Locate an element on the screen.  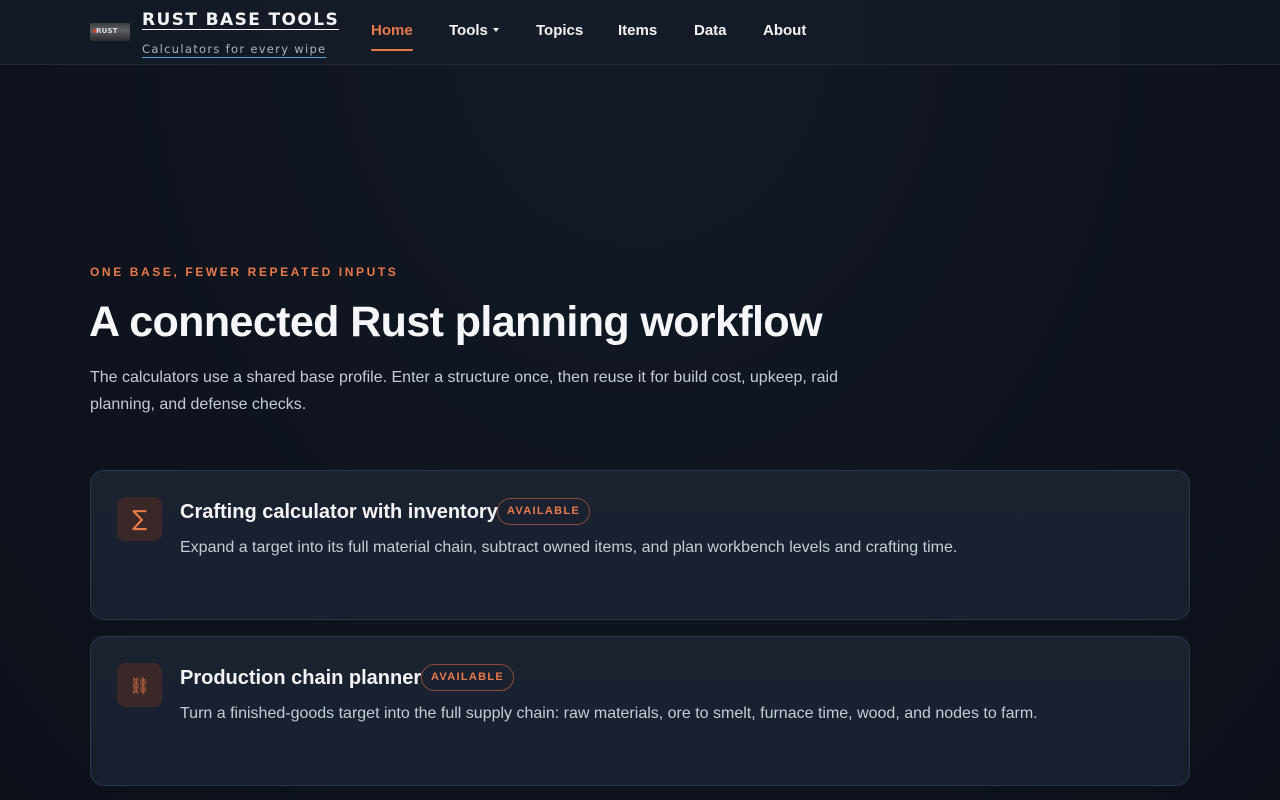
chain-link-icon: ⛓ is located at coordinates (139, 685).